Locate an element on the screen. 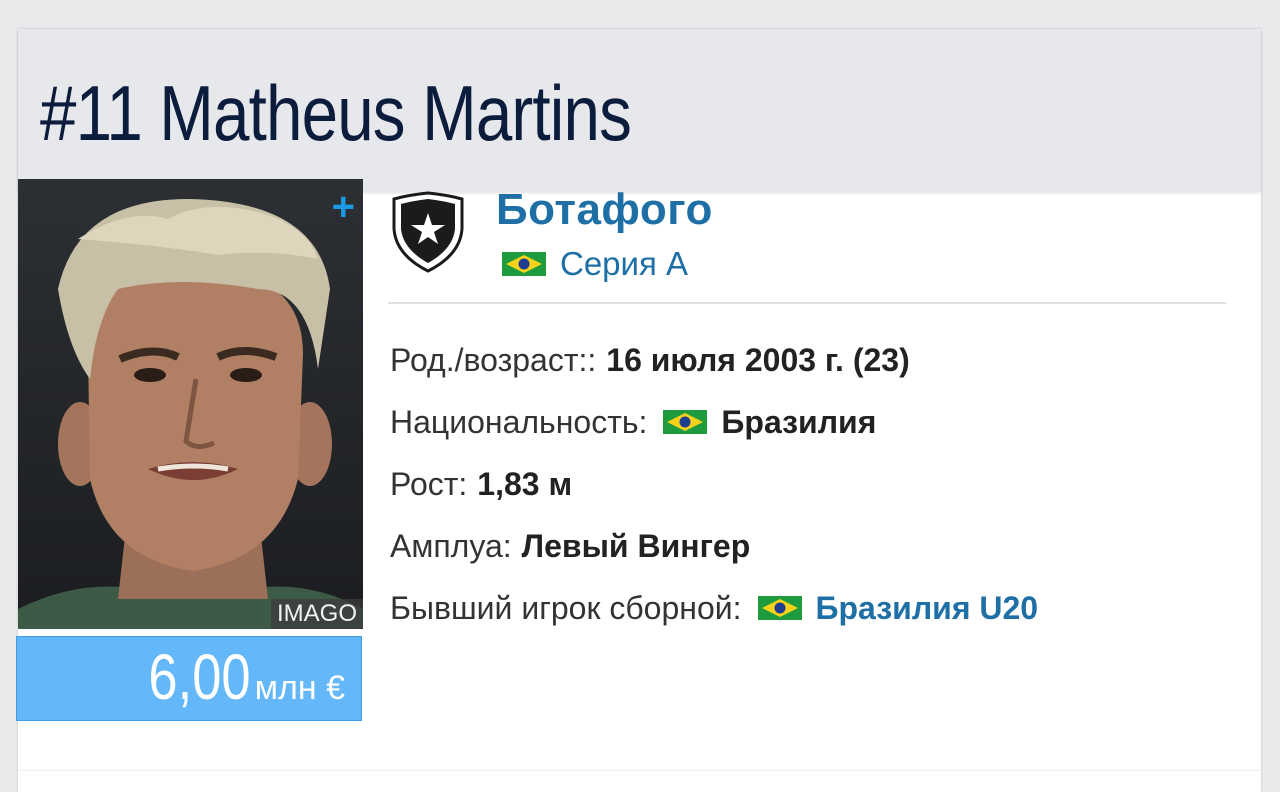 The width and height of the screenshot is (1280, 792). photo-credit: IMAGO is located at coordinates (316, 614).